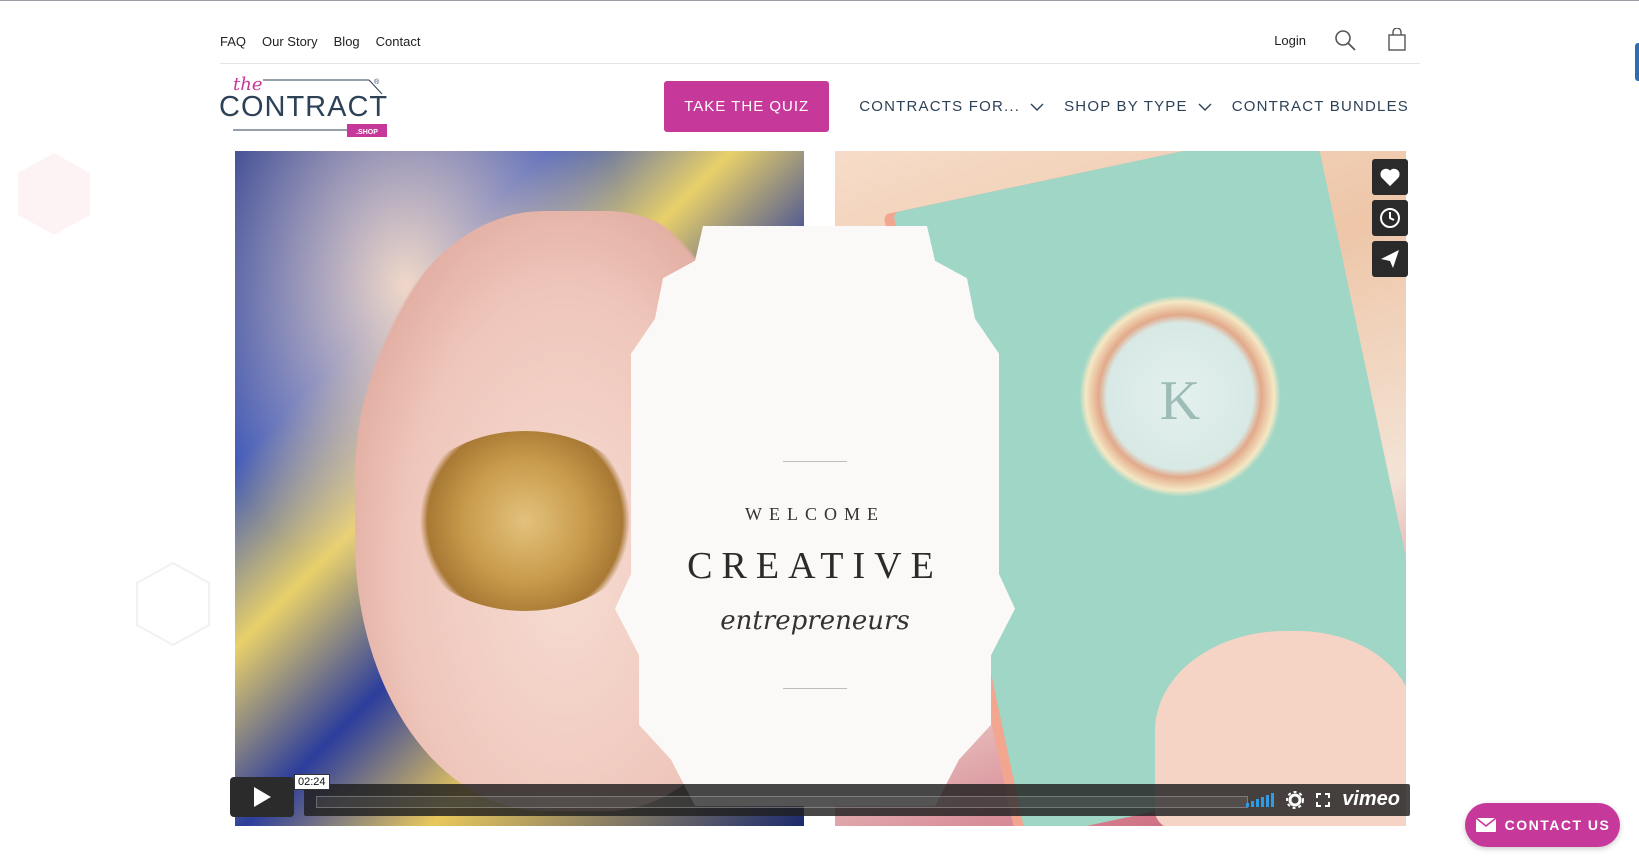 The image size is (1639, 861). I want to click on play-icon, so click(262, 797).